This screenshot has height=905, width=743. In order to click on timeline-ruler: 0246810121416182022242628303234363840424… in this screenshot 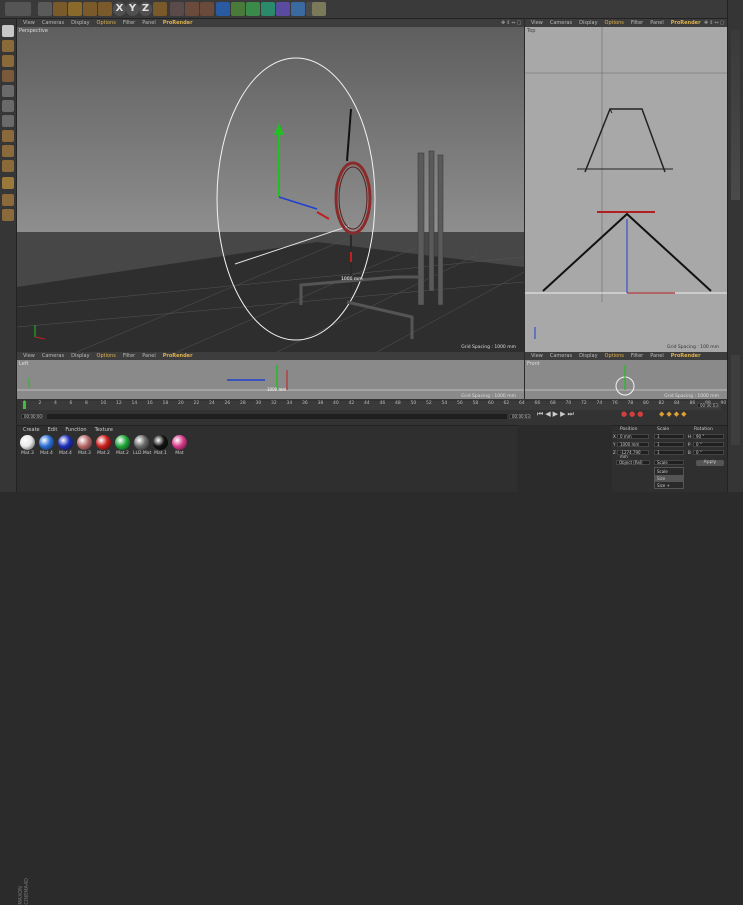, I will do `click(373, 405)`.